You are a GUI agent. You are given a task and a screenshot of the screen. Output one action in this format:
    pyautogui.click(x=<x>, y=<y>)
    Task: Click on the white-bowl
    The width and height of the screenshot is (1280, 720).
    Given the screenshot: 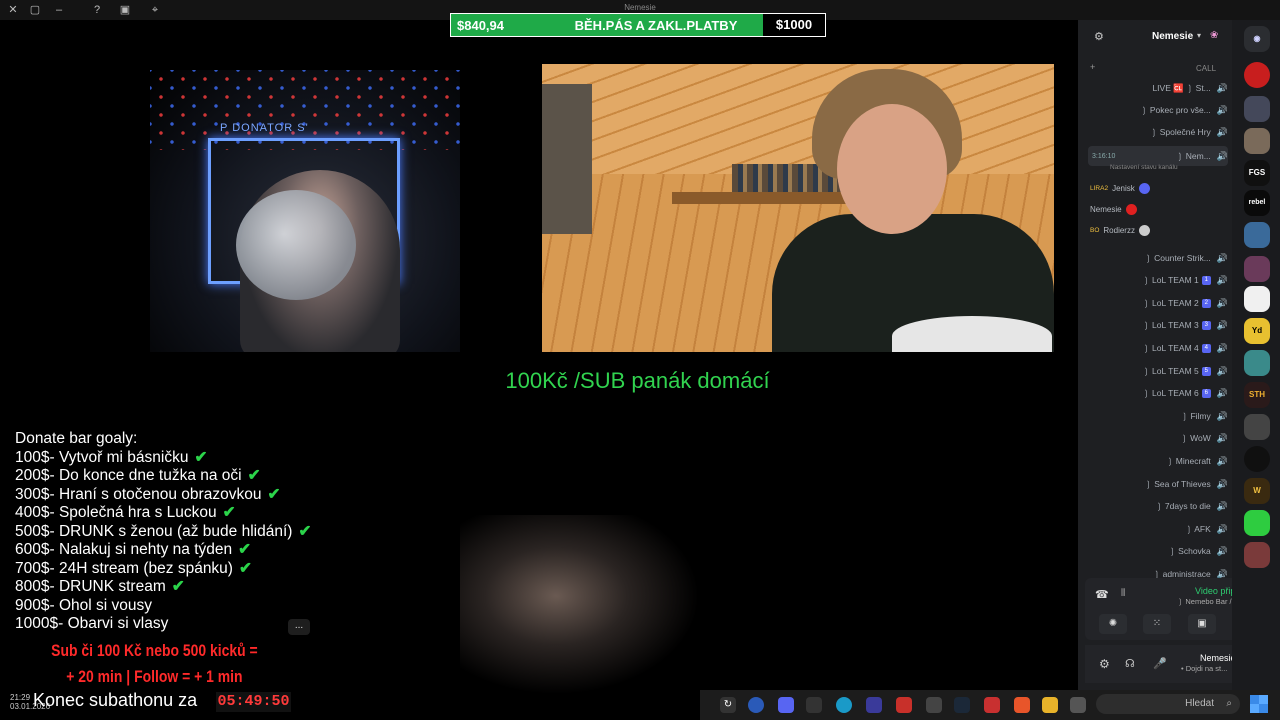 What is the action you would take?
    pyautogui.click(x=972, y=334)
    